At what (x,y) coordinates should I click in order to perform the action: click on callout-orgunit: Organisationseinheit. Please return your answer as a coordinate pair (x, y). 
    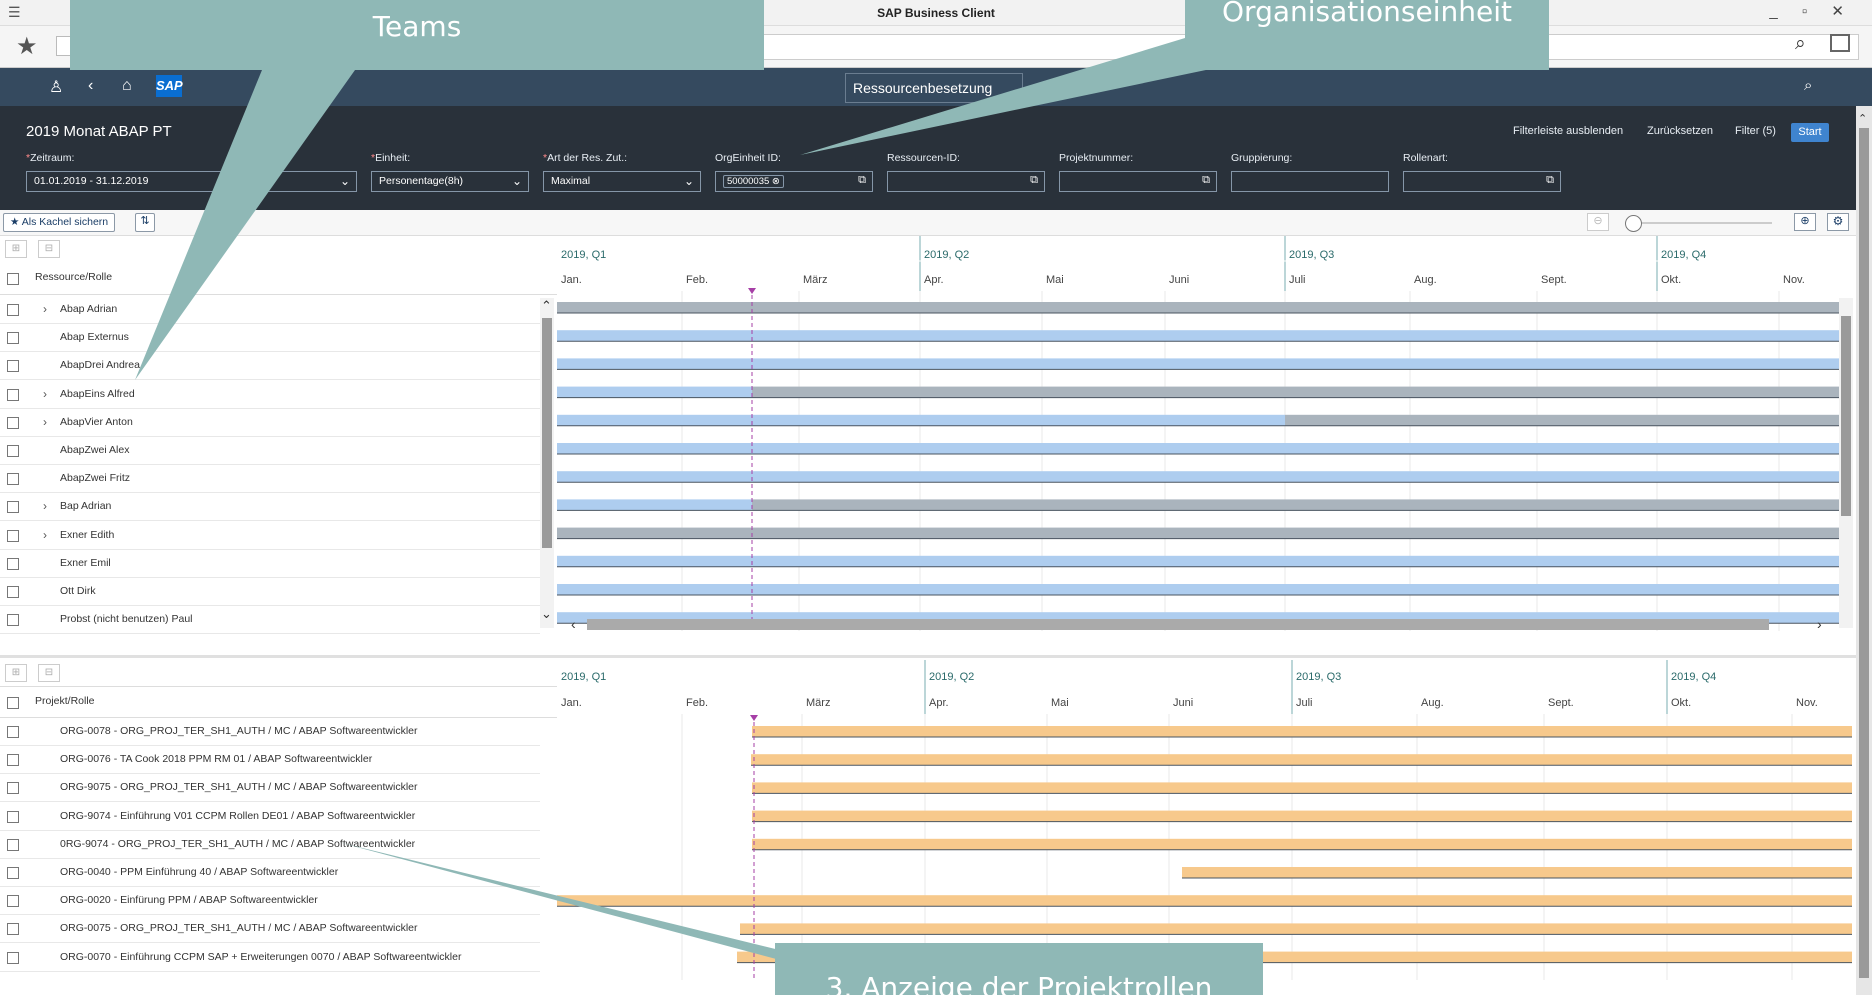
    Looking at the image, I should click on (1367, 35).